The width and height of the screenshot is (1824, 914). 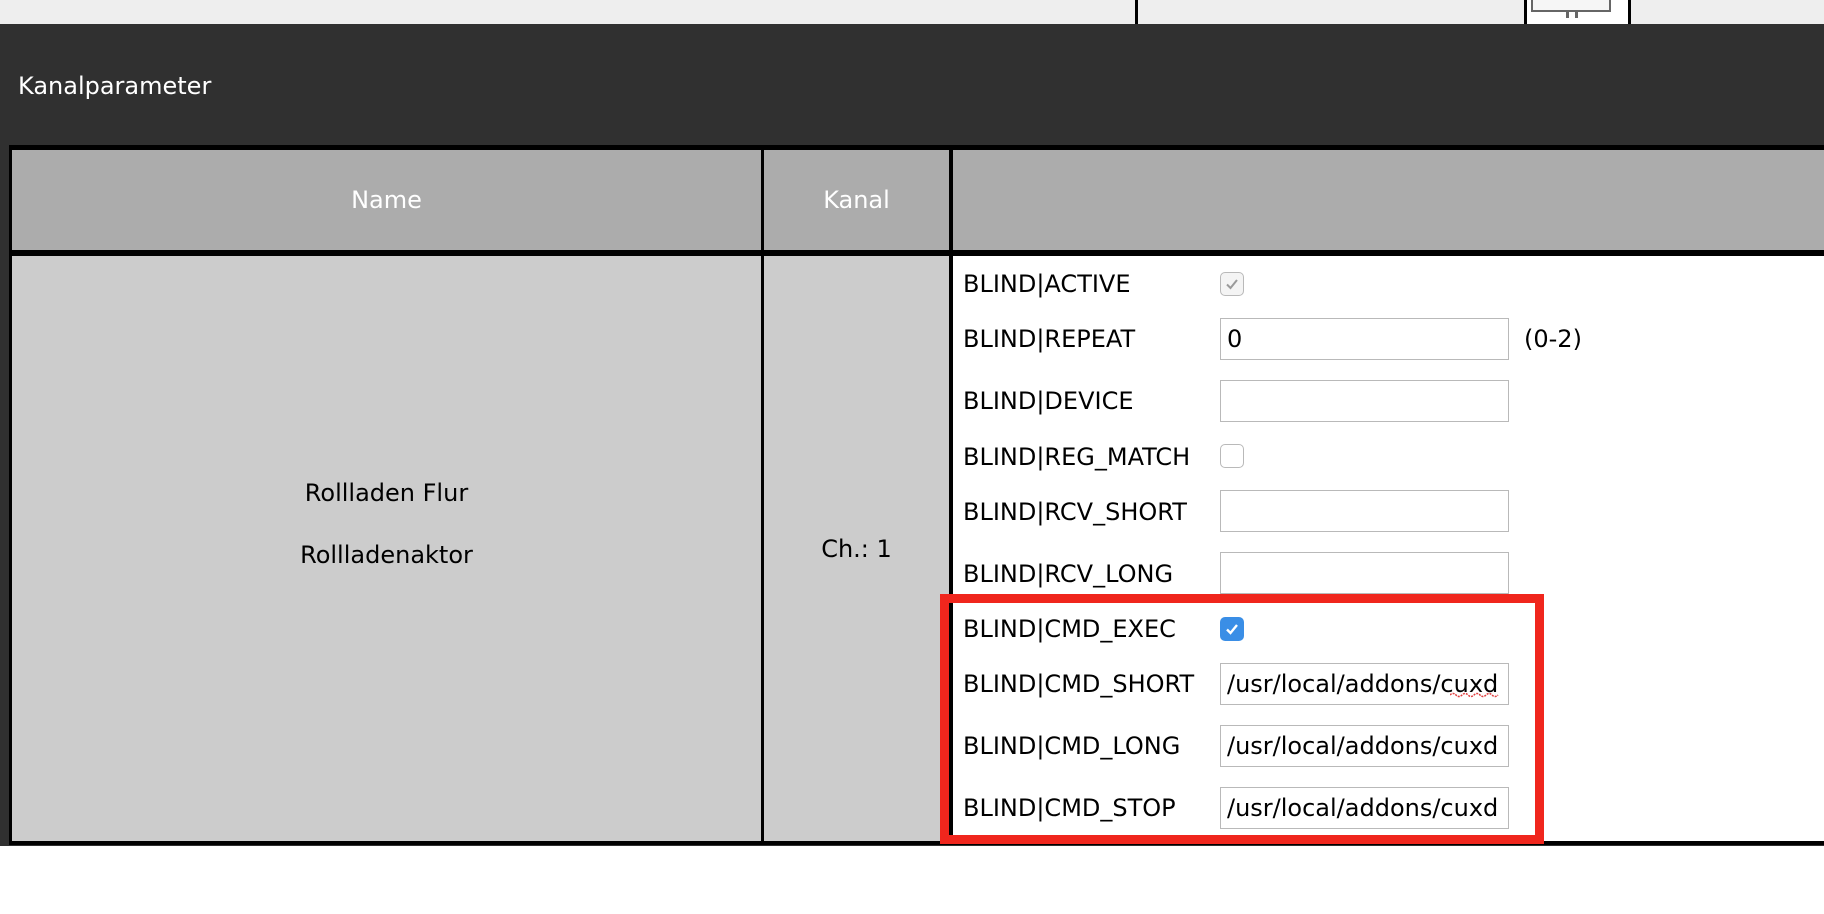 What do you see at coordinates (1242, 719) in the screenshot?
I see `highlight-box` at bounding box center [1242, 719].